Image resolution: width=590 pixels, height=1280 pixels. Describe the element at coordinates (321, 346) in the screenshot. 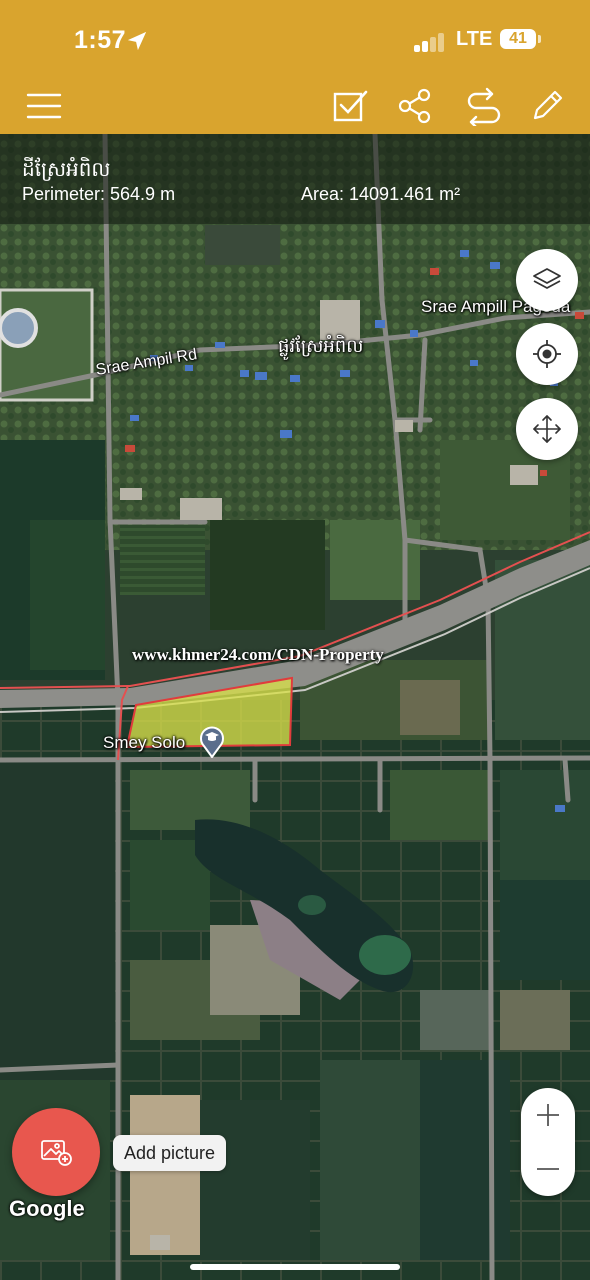

I see `road-label-khmer: ផ្លូវស្រែអំពិល` at that location.